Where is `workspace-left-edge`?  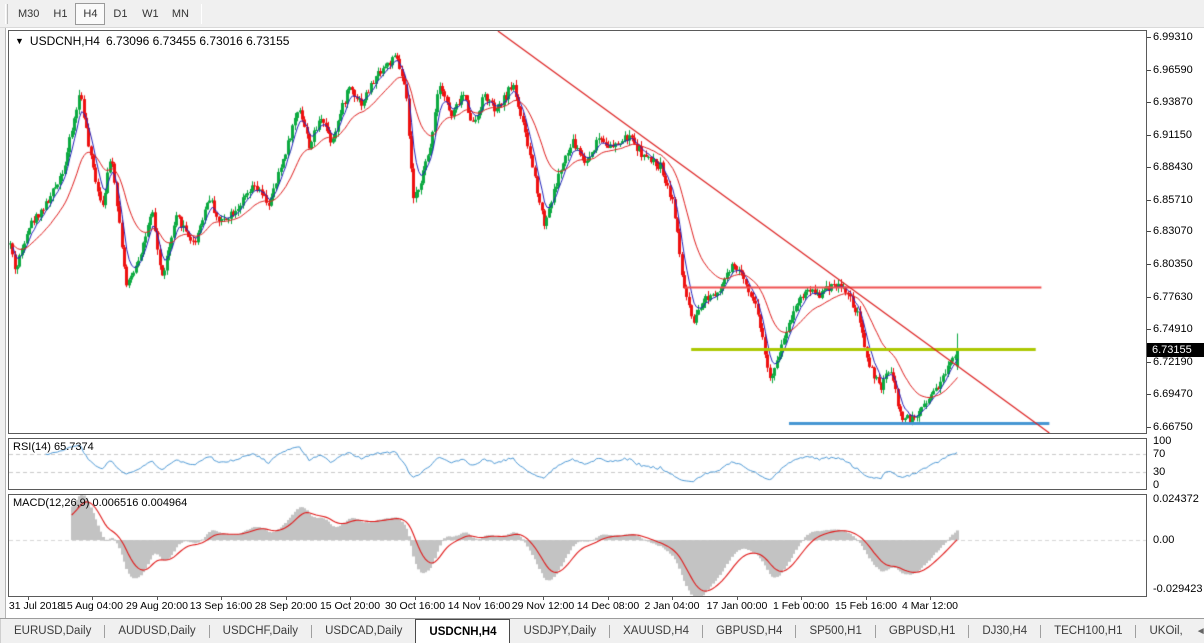
workspace-left-edge is located at coordinates (3, 323).